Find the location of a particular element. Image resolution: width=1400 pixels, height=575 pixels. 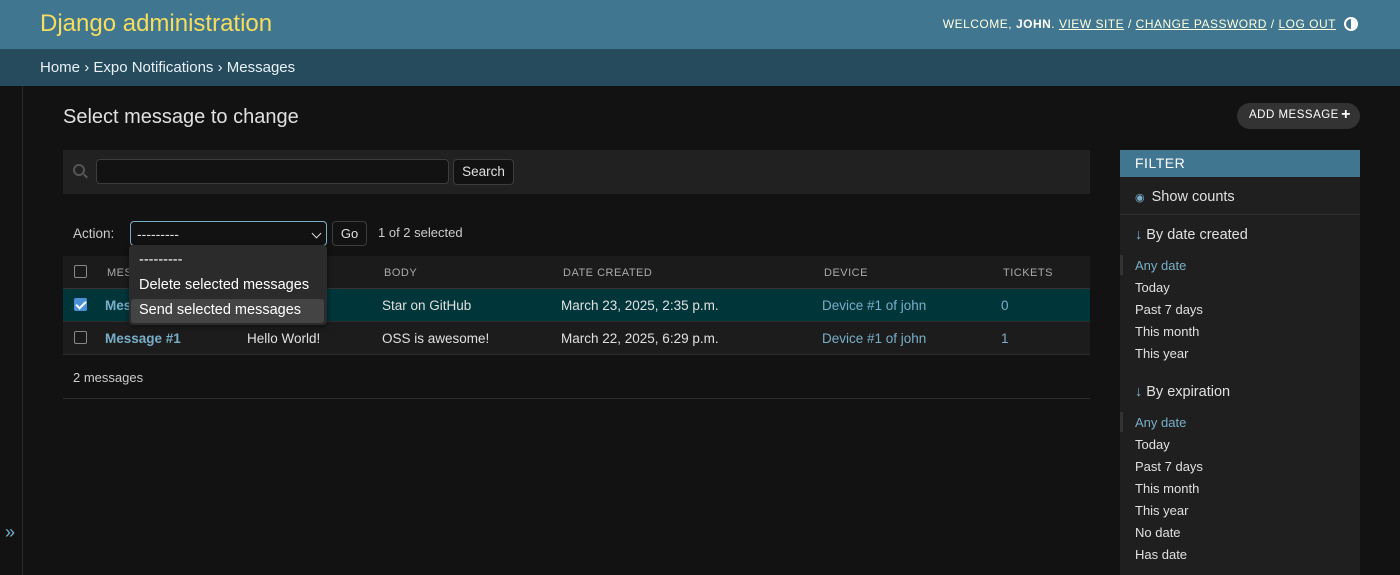

column-header-tickets: TICKETS is located at coordinates (1028, 273).